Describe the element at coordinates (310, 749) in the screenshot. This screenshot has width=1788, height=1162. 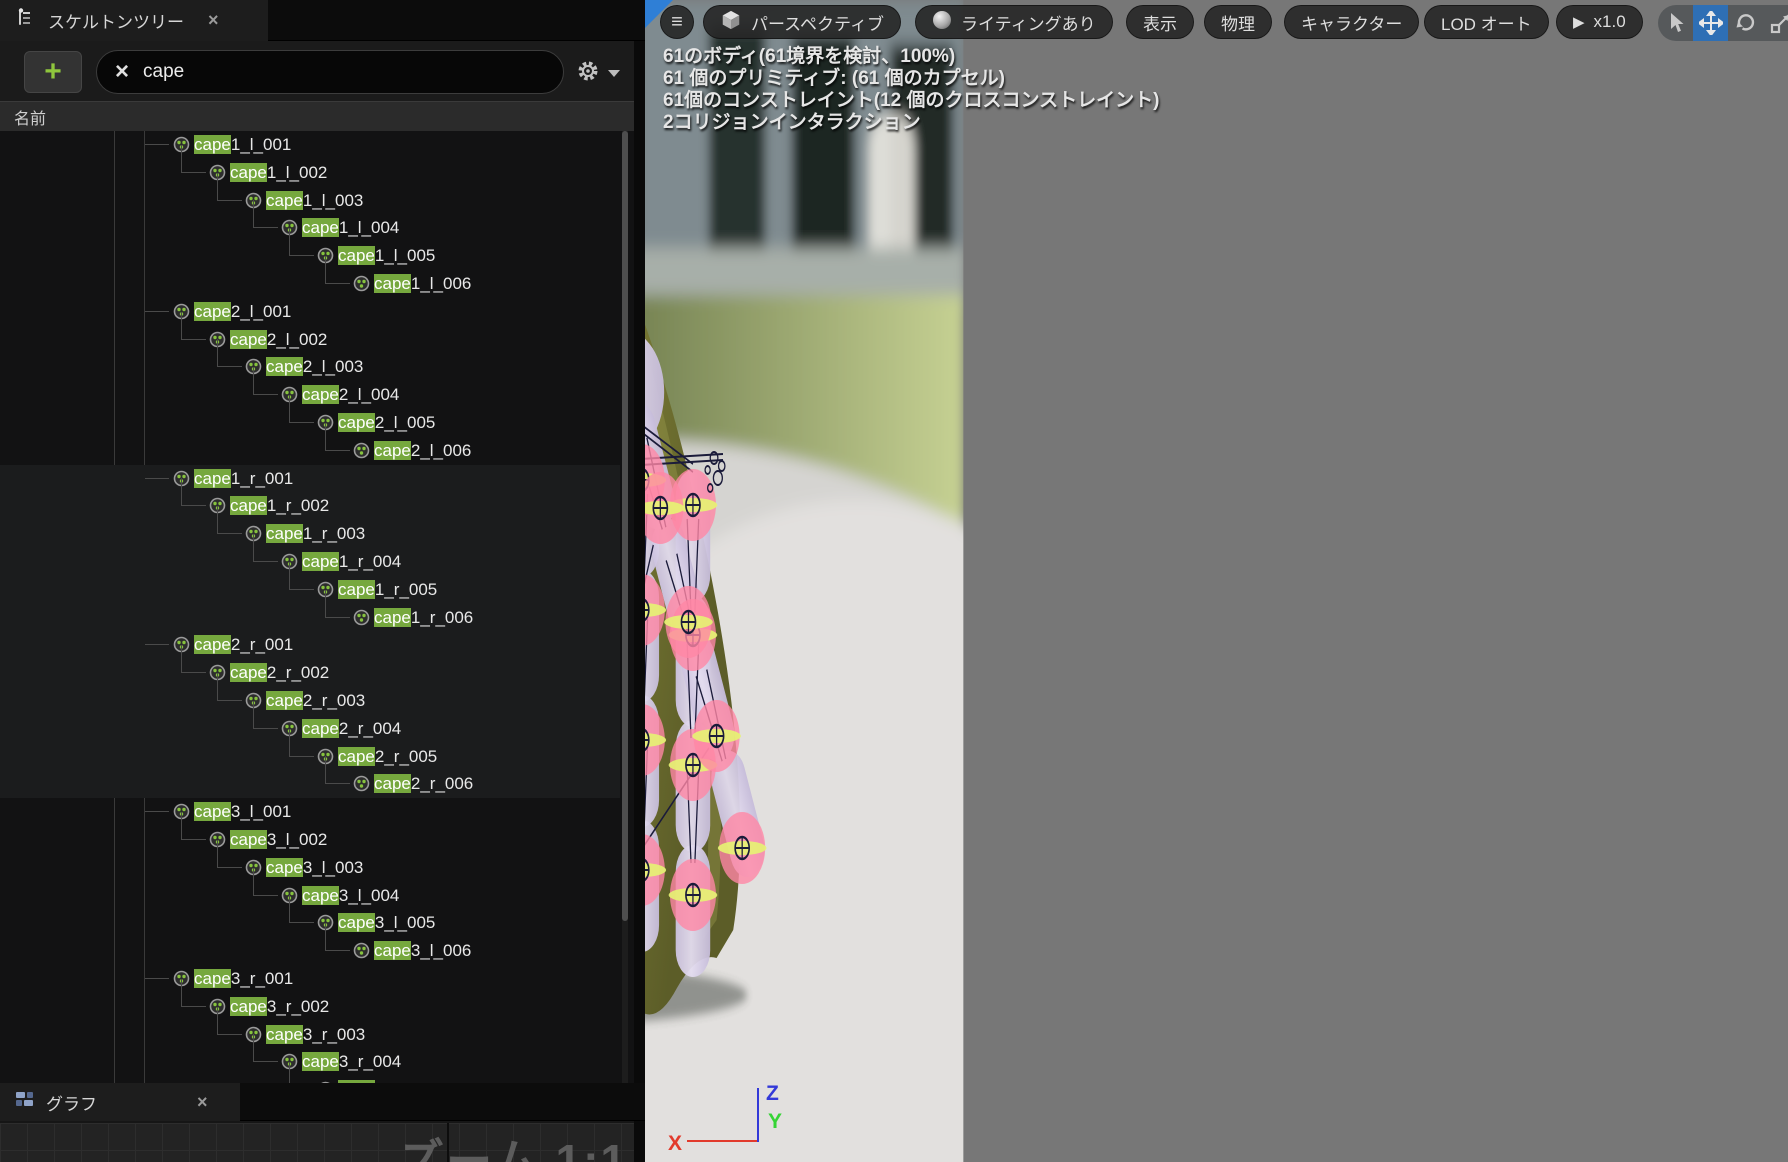
I see `tree-row: cape2_r_005` at that location.